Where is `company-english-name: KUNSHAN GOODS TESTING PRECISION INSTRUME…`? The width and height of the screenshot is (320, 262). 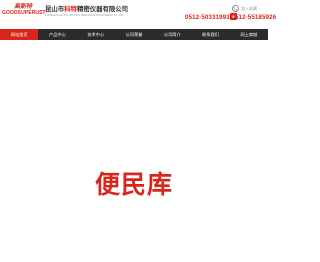
company-english-name: KUNSHAN GOODS TESTING PRECISION INSTRUME… is located at coordinates (84, 15).